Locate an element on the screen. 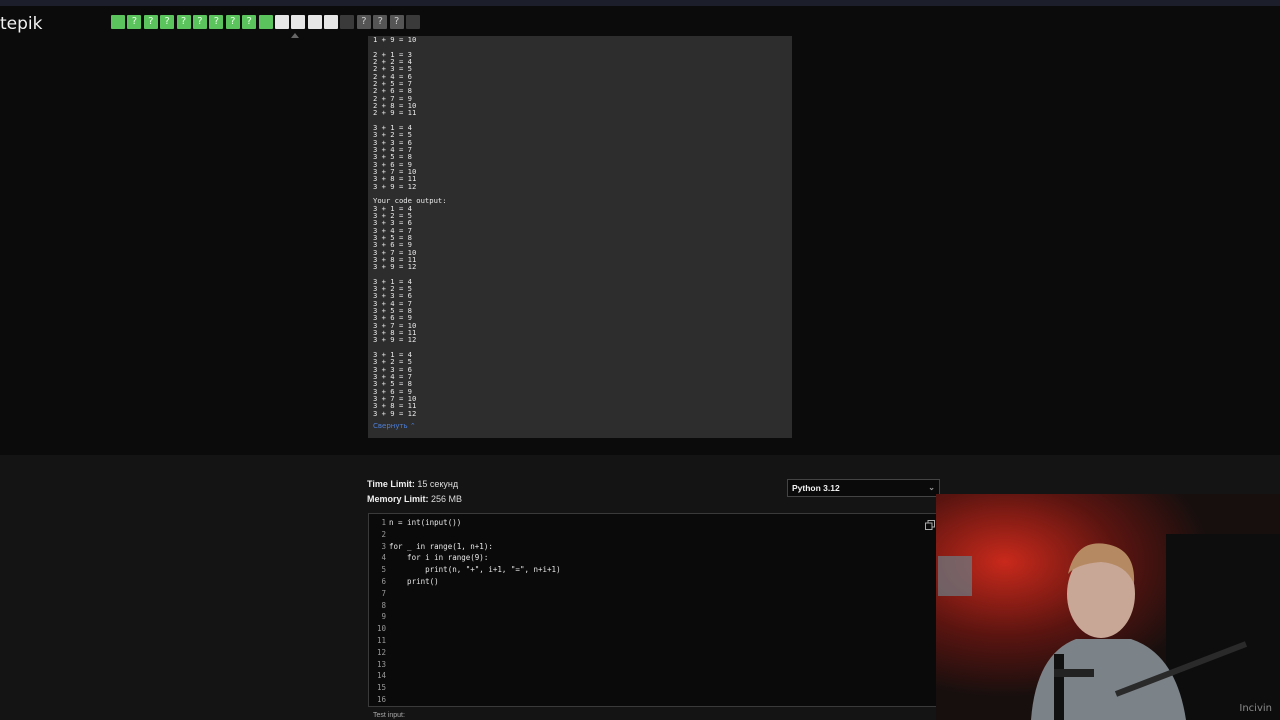 The image size is (1280, 720). code-line: for i in range(9): is located at coordinates (439, 558).